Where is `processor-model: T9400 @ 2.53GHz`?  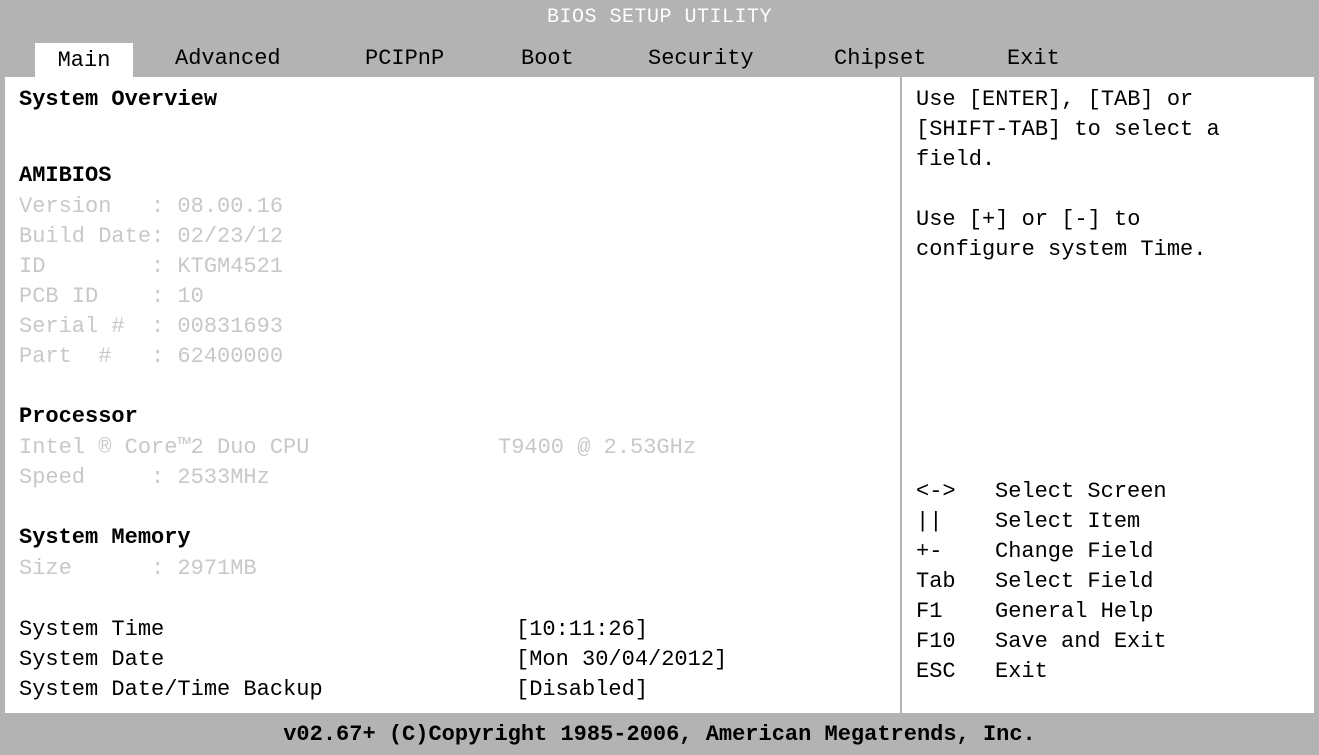 processor-model: T9400 @ 2.53GHz is located at coordinates (597, 447).